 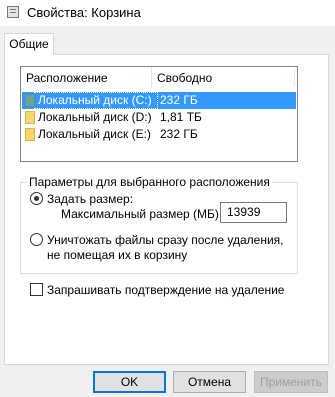 What do you see at coordinates (36, 239) in the screenshot?
I see `delete-immediately-radio` at bounding box center [36, 239].